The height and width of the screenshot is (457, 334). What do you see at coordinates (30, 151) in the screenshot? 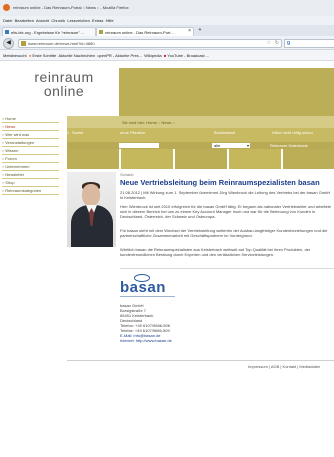
I see `sidebar-item-wissen: »Wissen` at bounding box center [30, 151].